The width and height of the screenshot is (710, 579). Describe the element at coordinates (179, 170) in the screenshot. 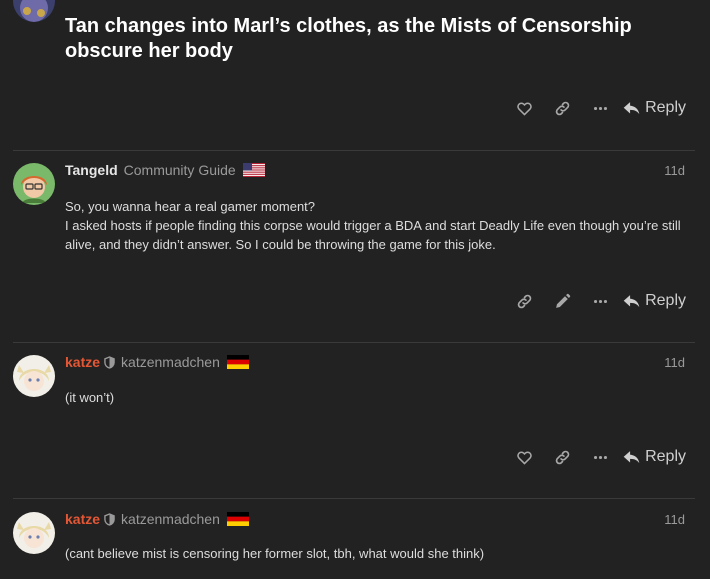

I see `user-title: Community Guide` at that location.